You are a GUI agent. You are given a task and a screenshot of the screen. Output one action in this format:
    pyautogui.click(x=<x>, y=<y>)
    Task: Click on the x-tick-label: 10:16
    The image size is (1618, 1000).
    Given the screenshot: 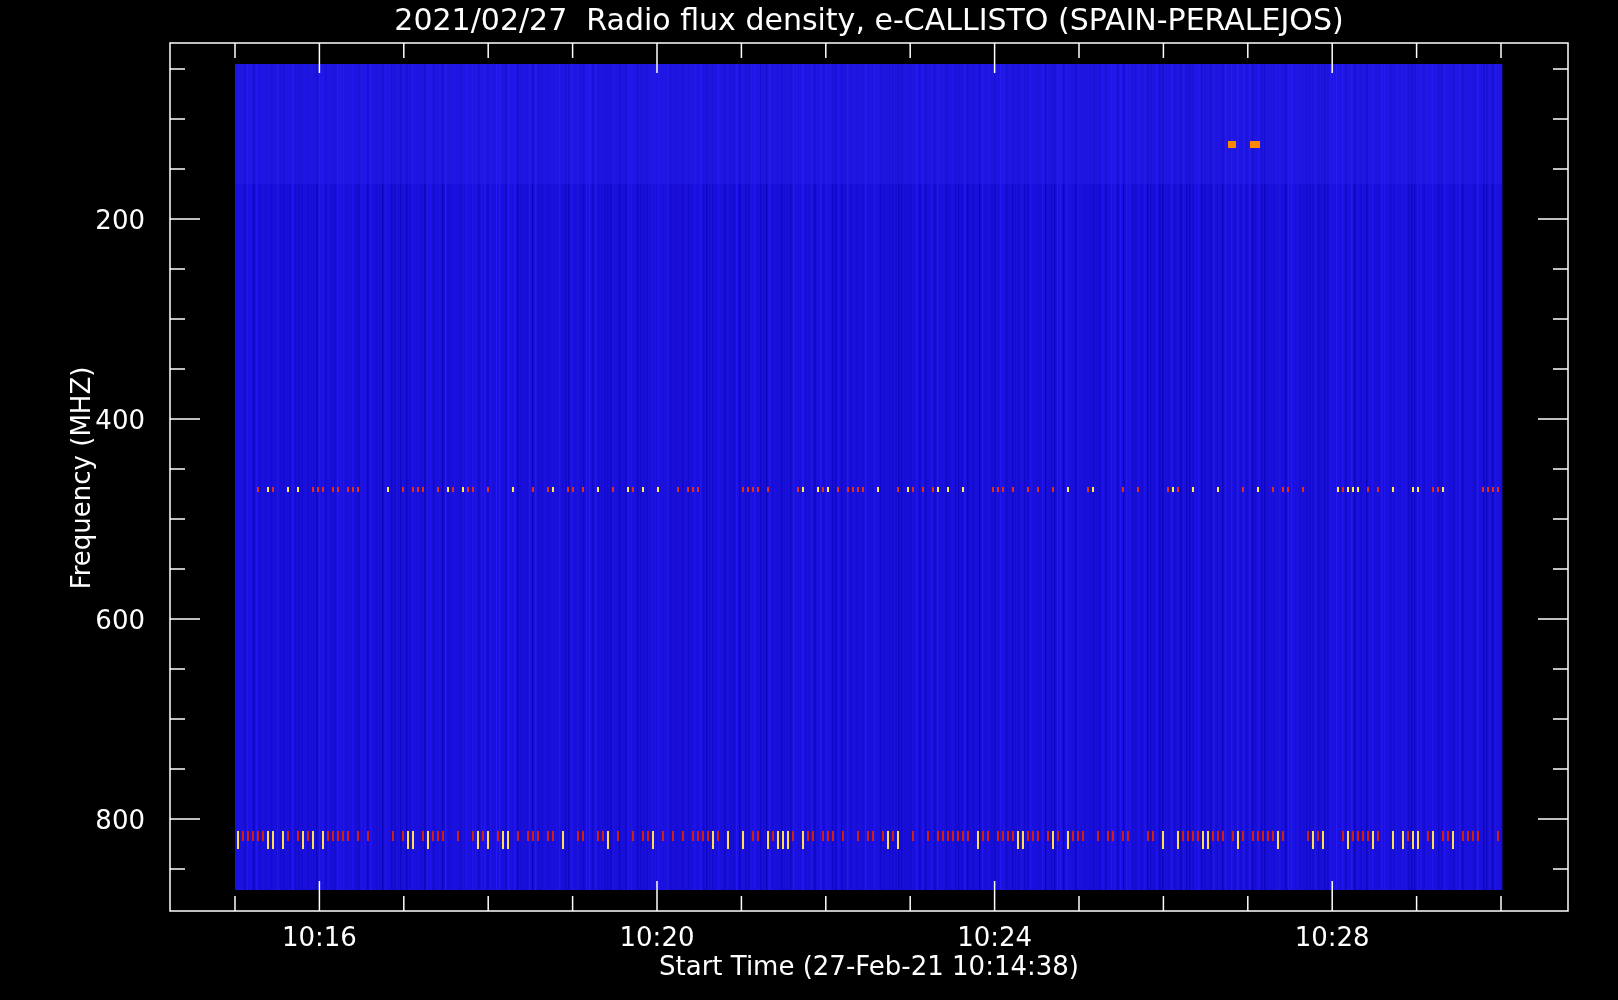 What is the action you would take?
    pyautogui.click(x=319, y=937)
    